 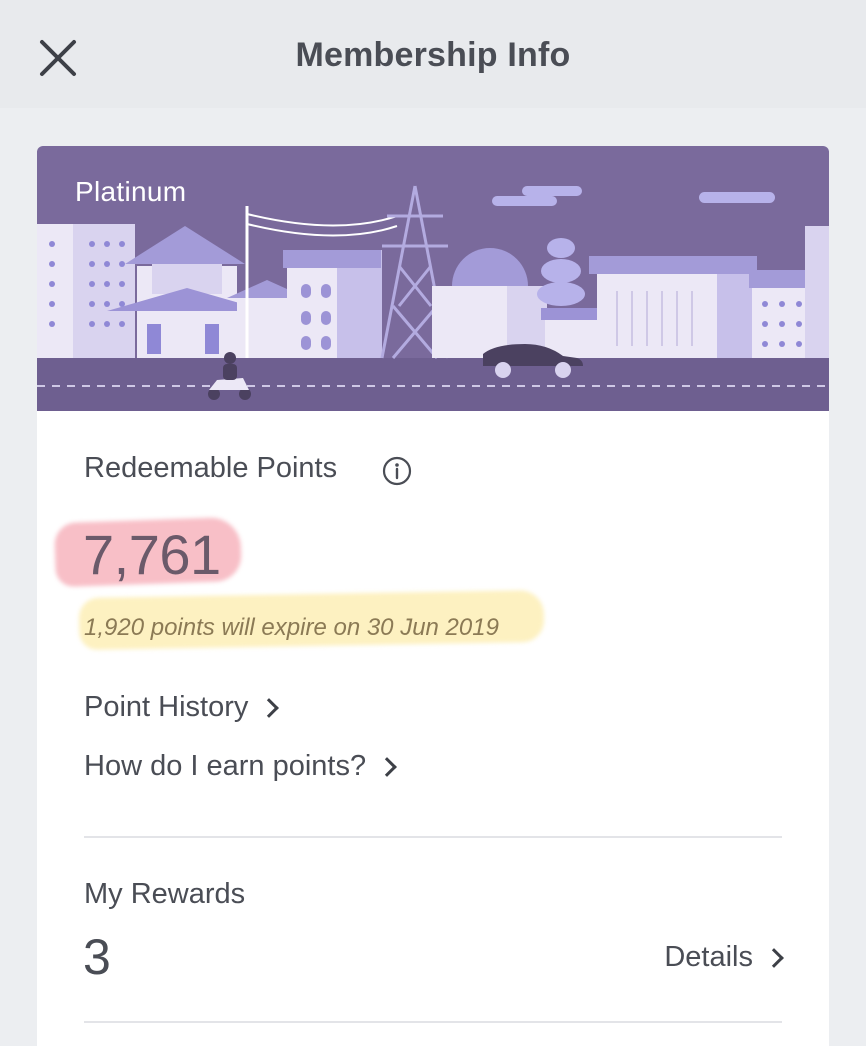 I want to click on point-history-label: Point History, so click(x=166, y=707).